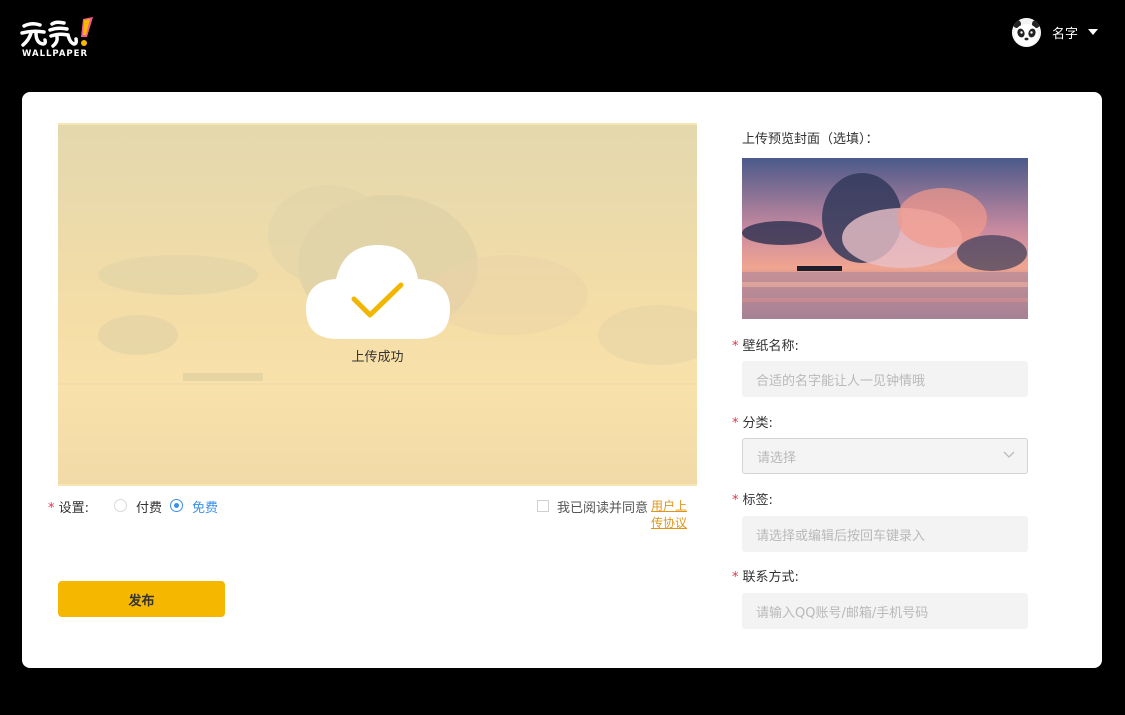 Image resolution: width=1125 pixels, height=715 pixels. I want to click on free-radio, so click(176, 505).